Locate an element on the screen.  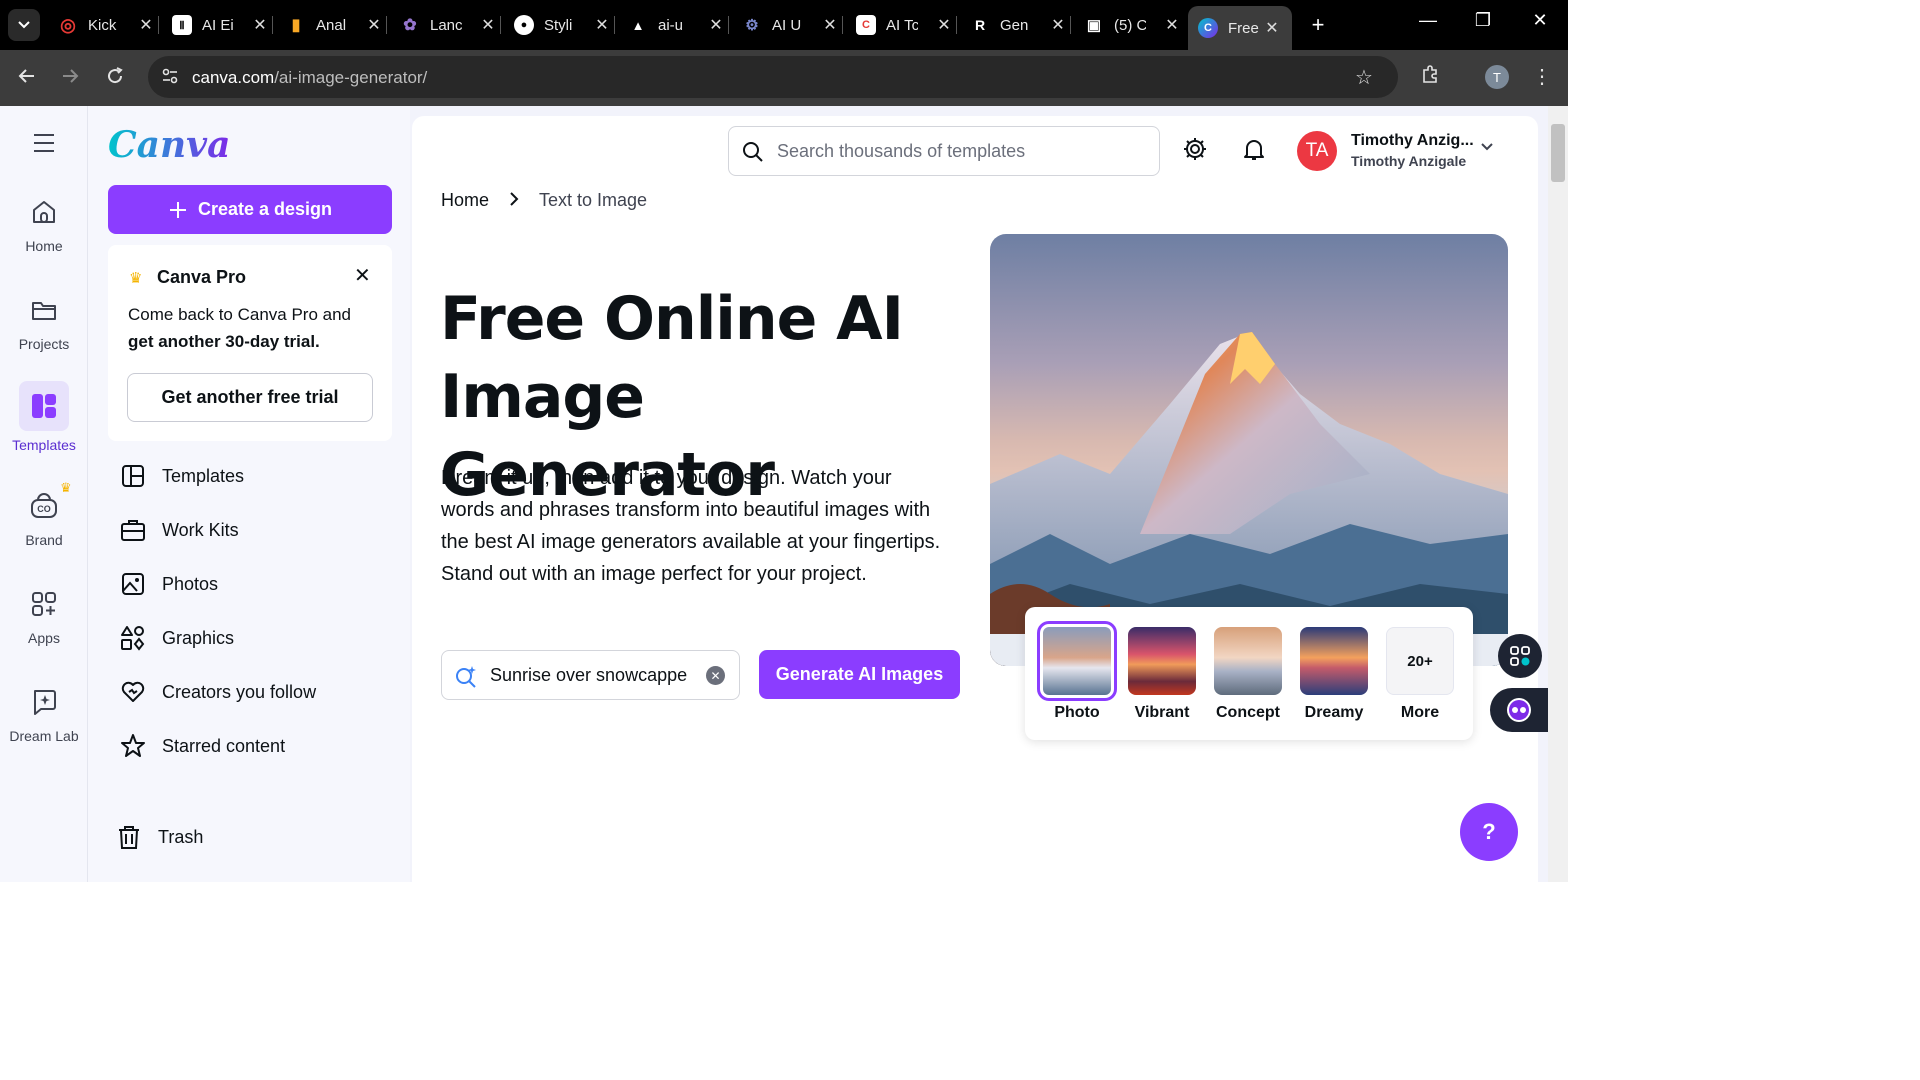
templates-icon is located at coordinates (44, 406).